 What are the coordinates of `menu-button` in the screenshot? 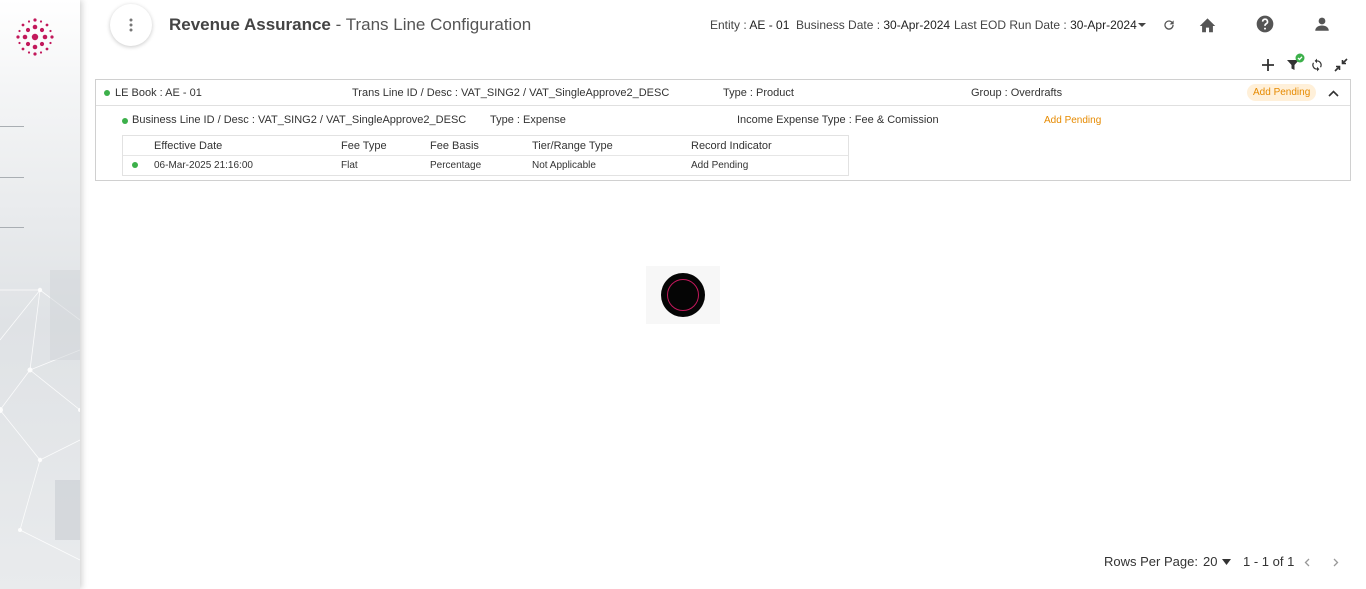 It's located at (131, 25).